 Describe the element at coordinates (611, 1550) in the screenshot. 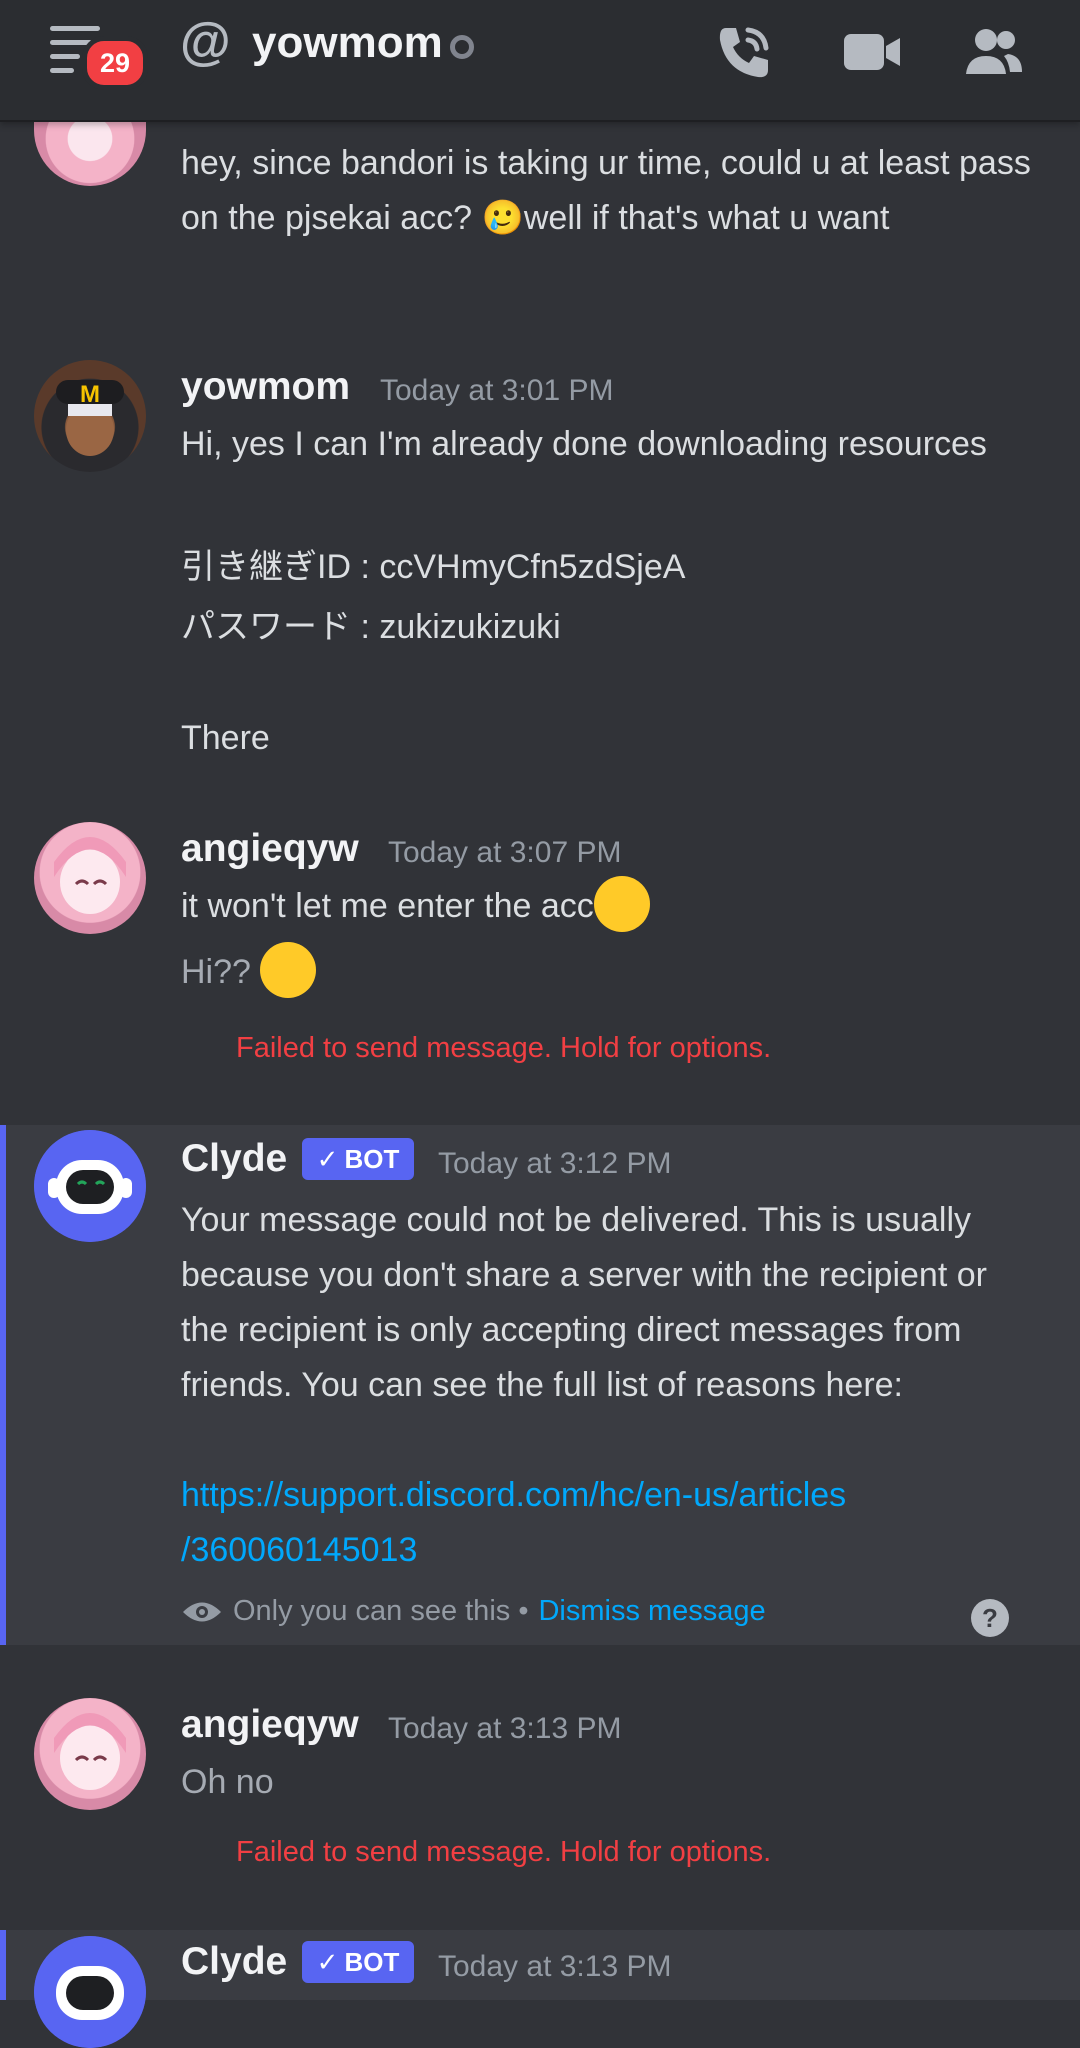

I see `support-link: /360060145013` at that location.